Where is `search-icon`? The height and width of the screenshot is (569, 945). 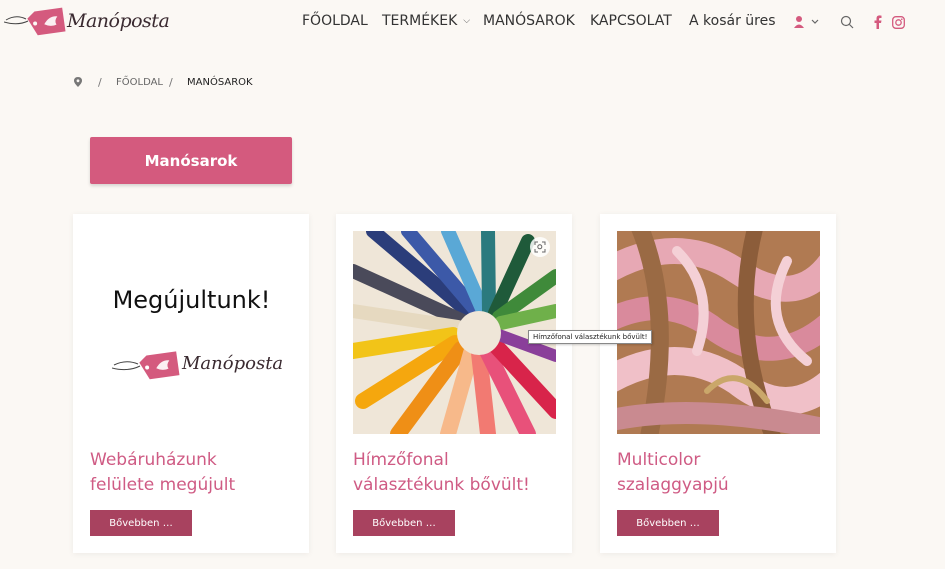
search-icon is located at coordinates (847, 22).